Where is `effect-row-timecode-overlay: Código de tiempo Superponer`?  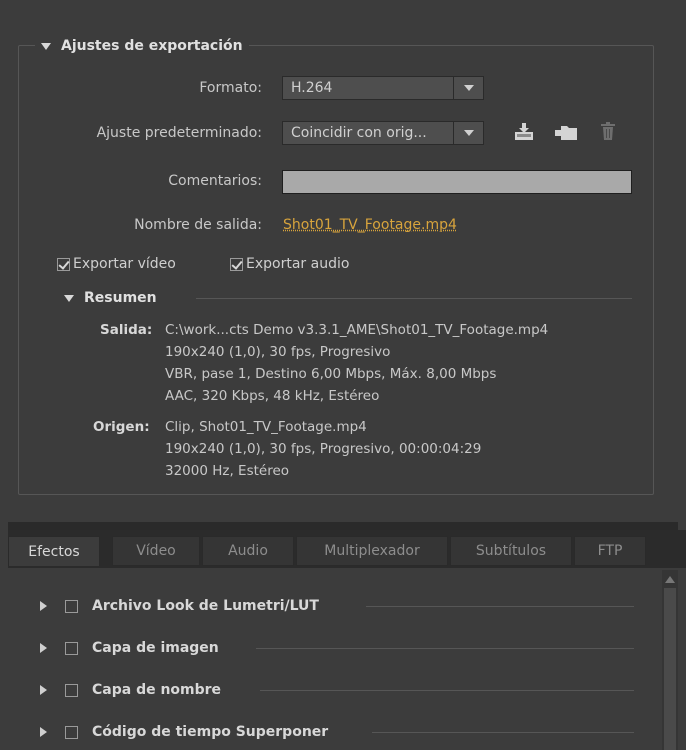
effect-row-timecode-overlay: Código de tiempo Superponer is located at coordinates (184, 732).